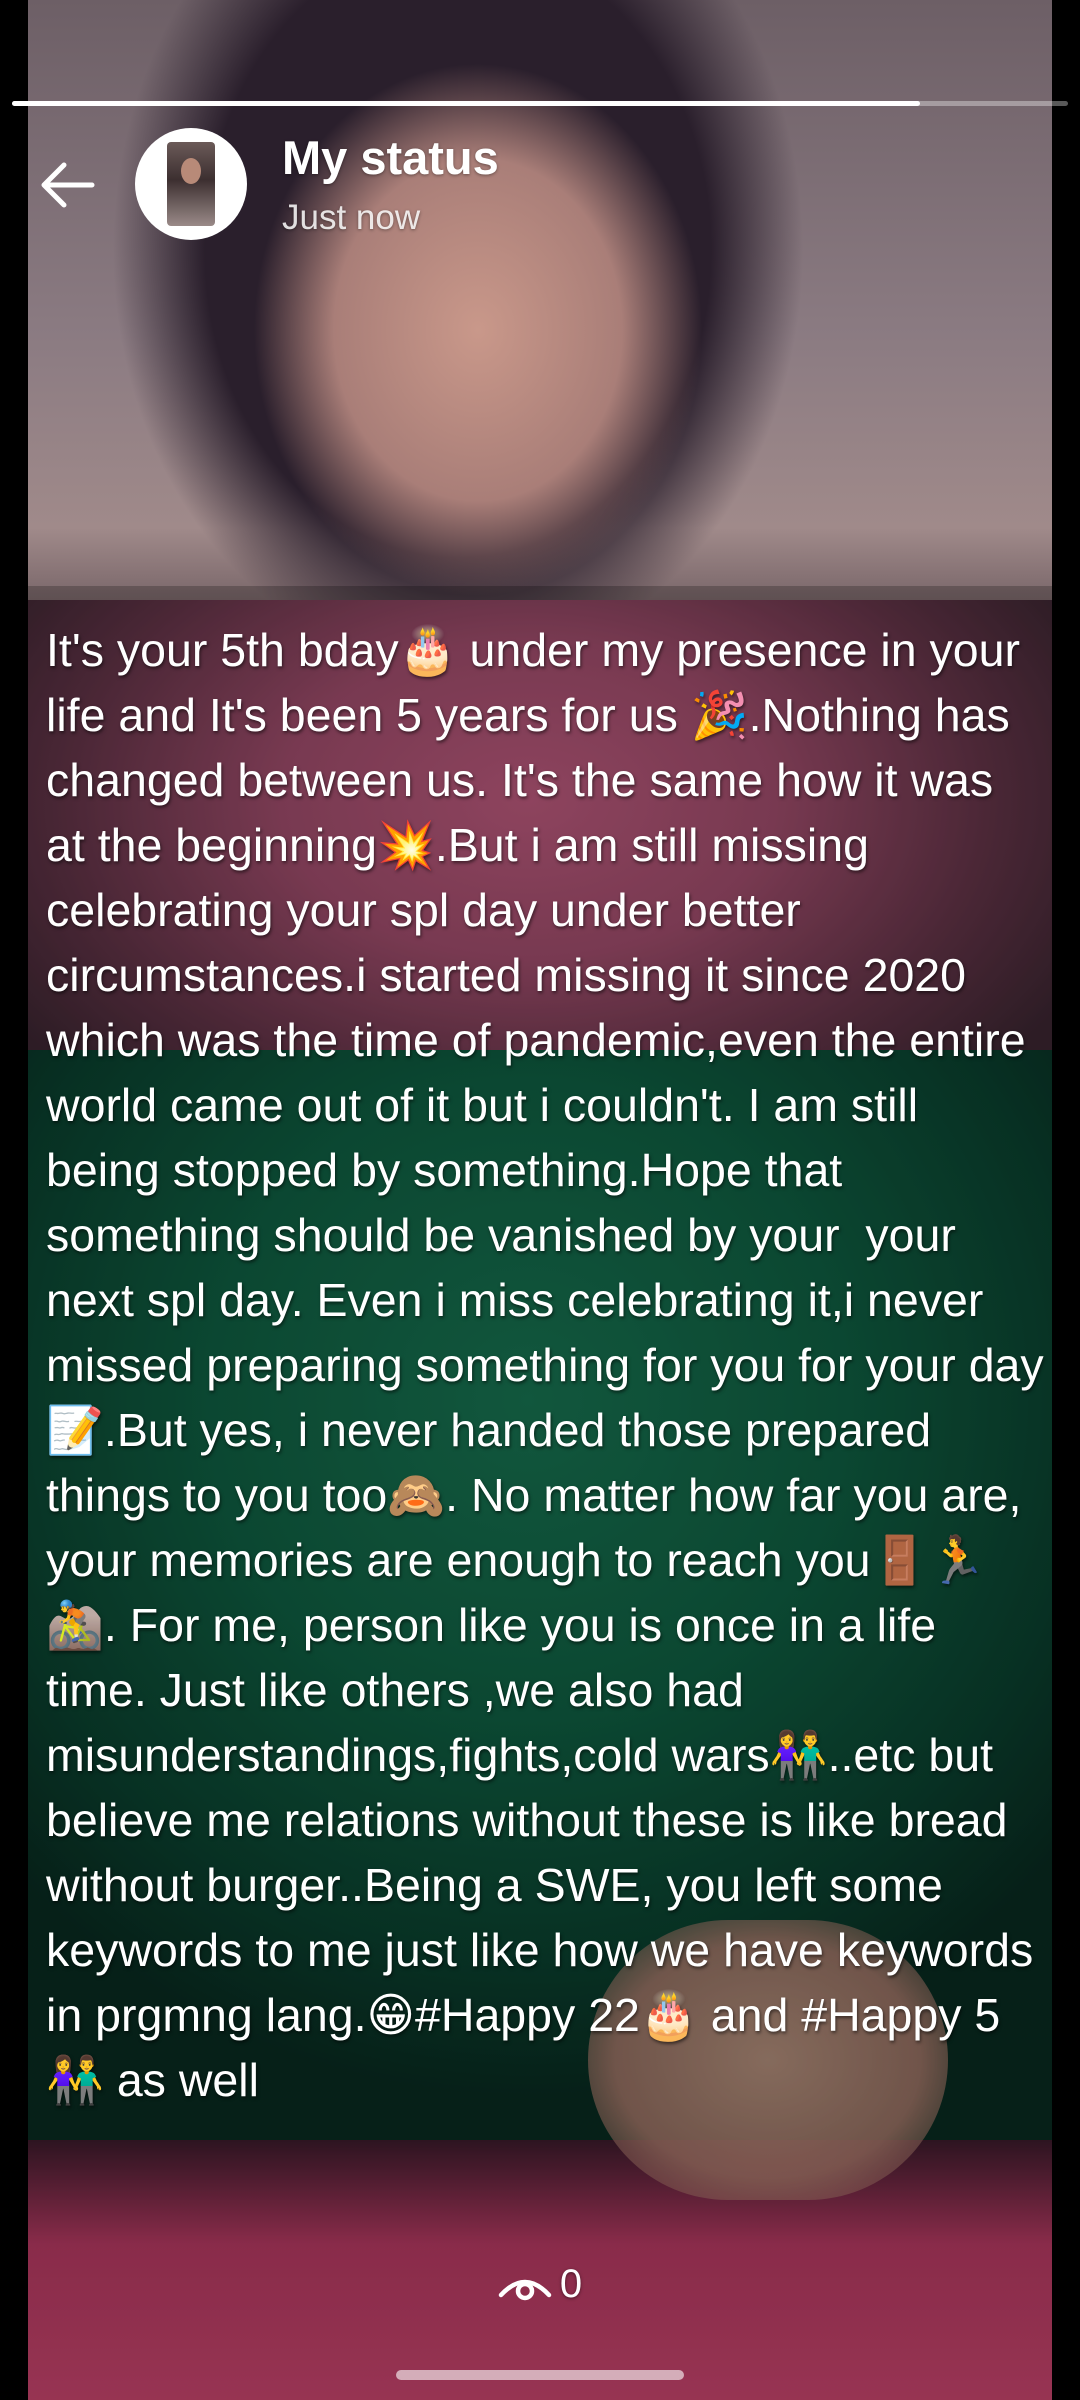  What do you see at coordinates (351, 217) in the screenshot?
I see `status-timestamp: Just now` at bounding box center [351, 217].